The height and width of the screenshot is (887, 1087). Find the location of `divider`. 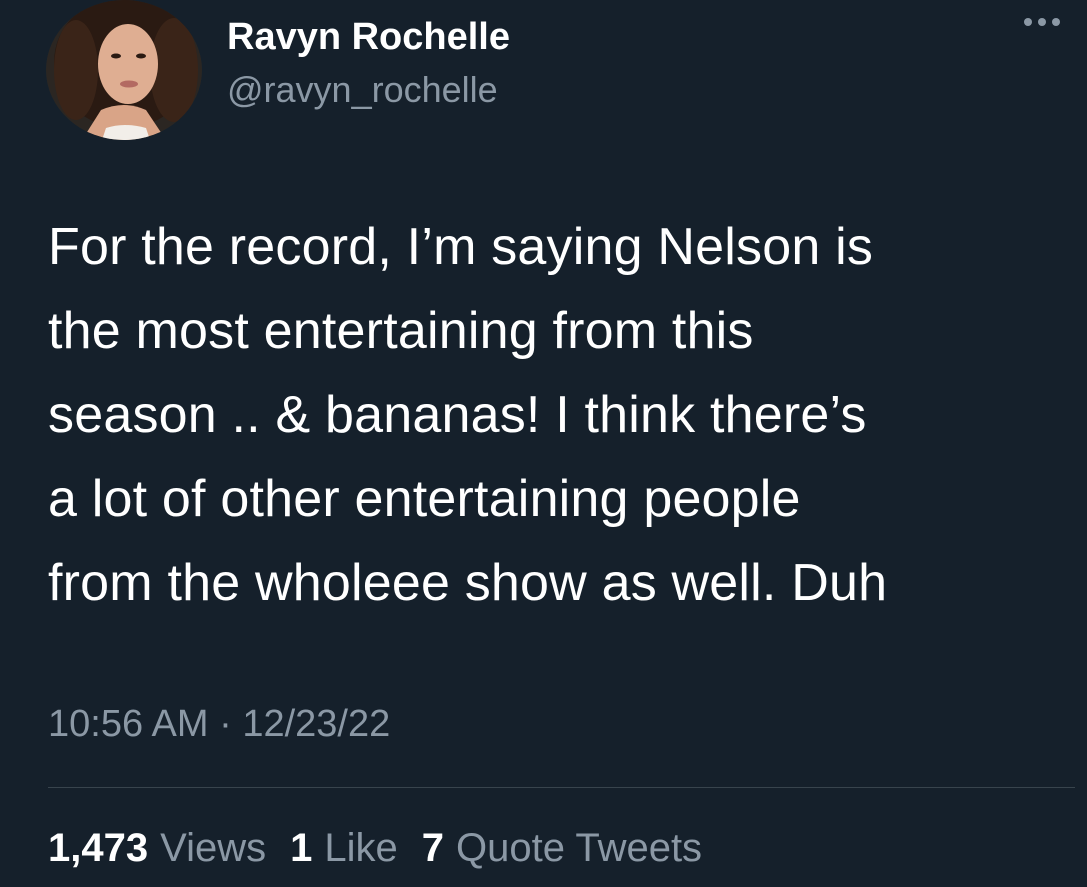

divider is located at coordinates (561, 787).